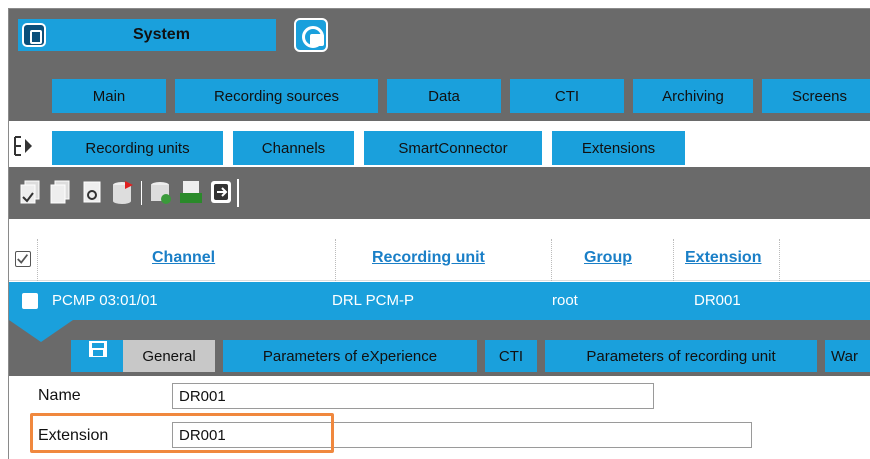  I want to click on cell-group: root, so click(565, 300).